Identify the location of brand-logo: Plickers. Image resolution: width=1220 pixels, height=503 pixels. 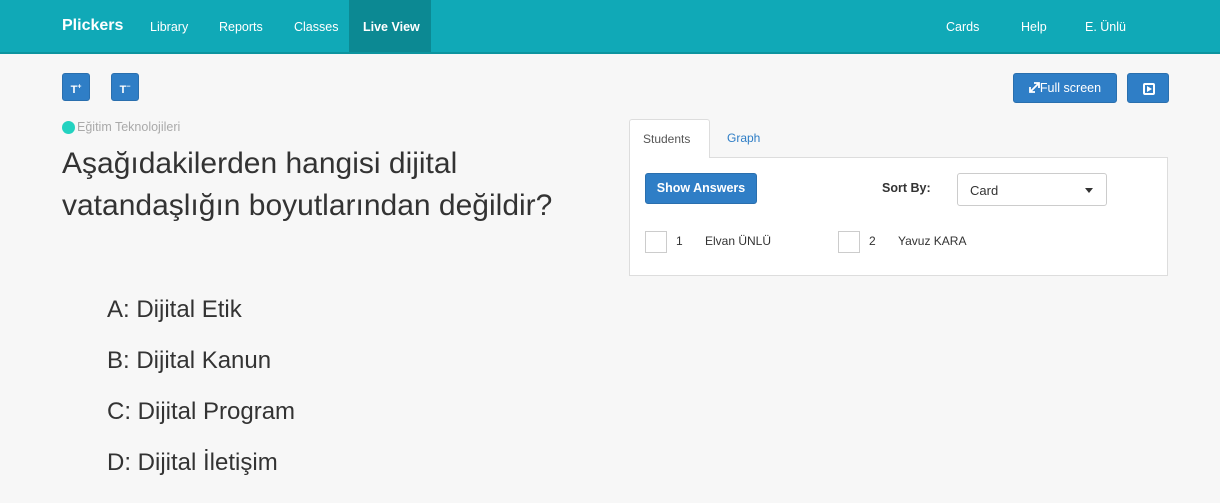
(92, 26).